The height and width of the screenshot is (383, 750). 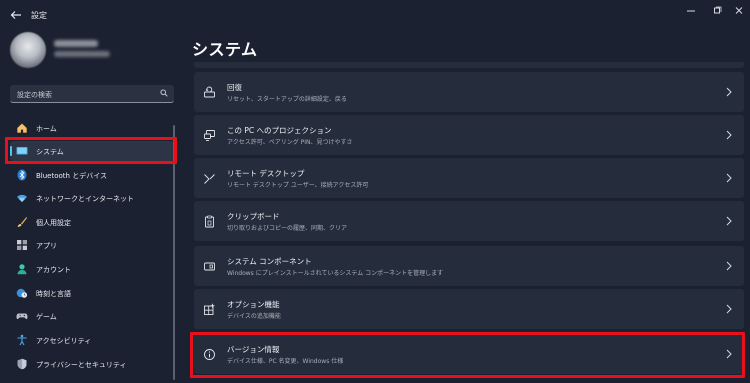 What do you see at coordinates (22, 340) in the screenshot?
I see `accessibility-icon` at bounding box center [22, 340].